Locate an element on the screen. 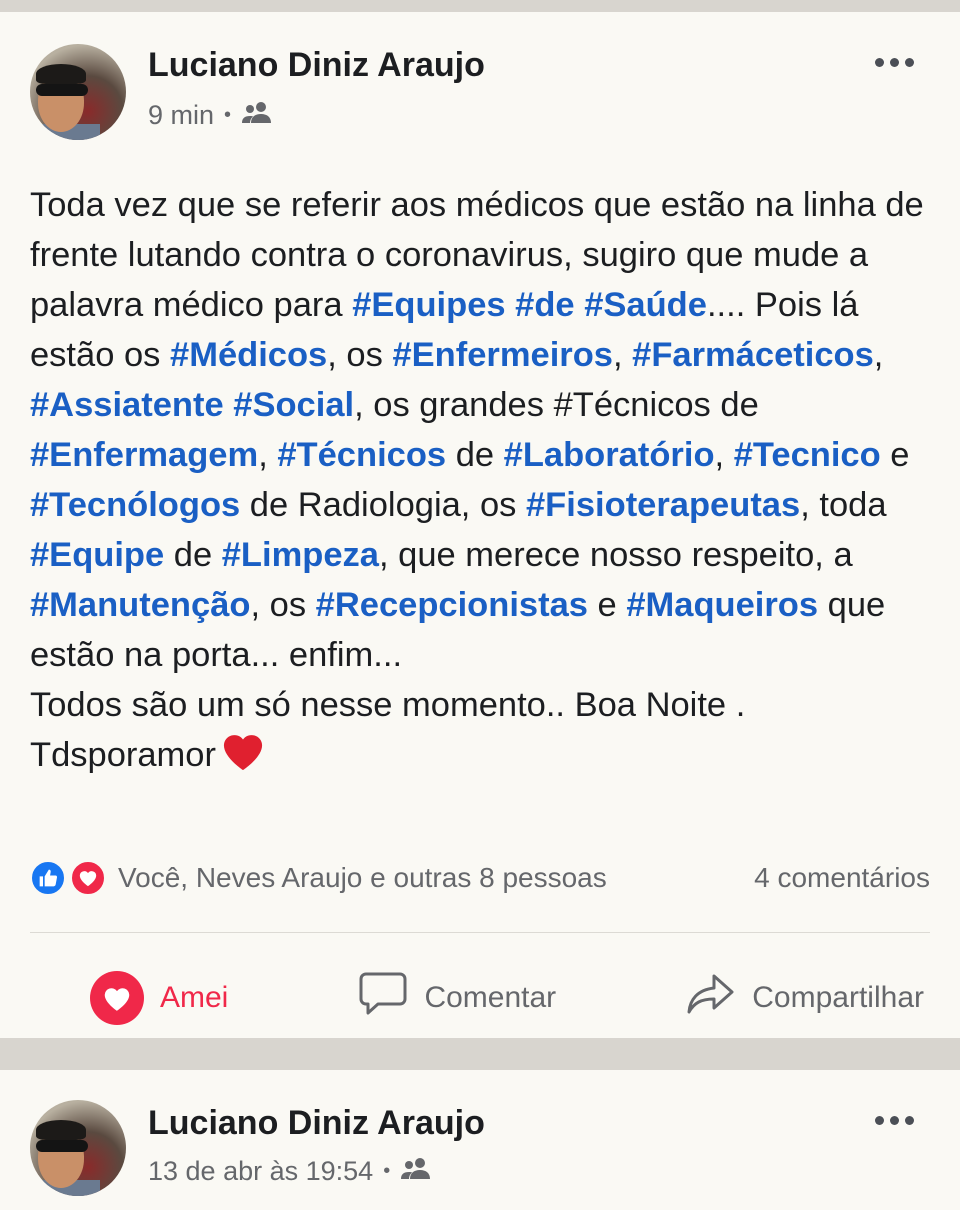 The width and height of the screenshot is (960, 1210). hashtag-link: #Assiatente is located at coordinates (127, 405).